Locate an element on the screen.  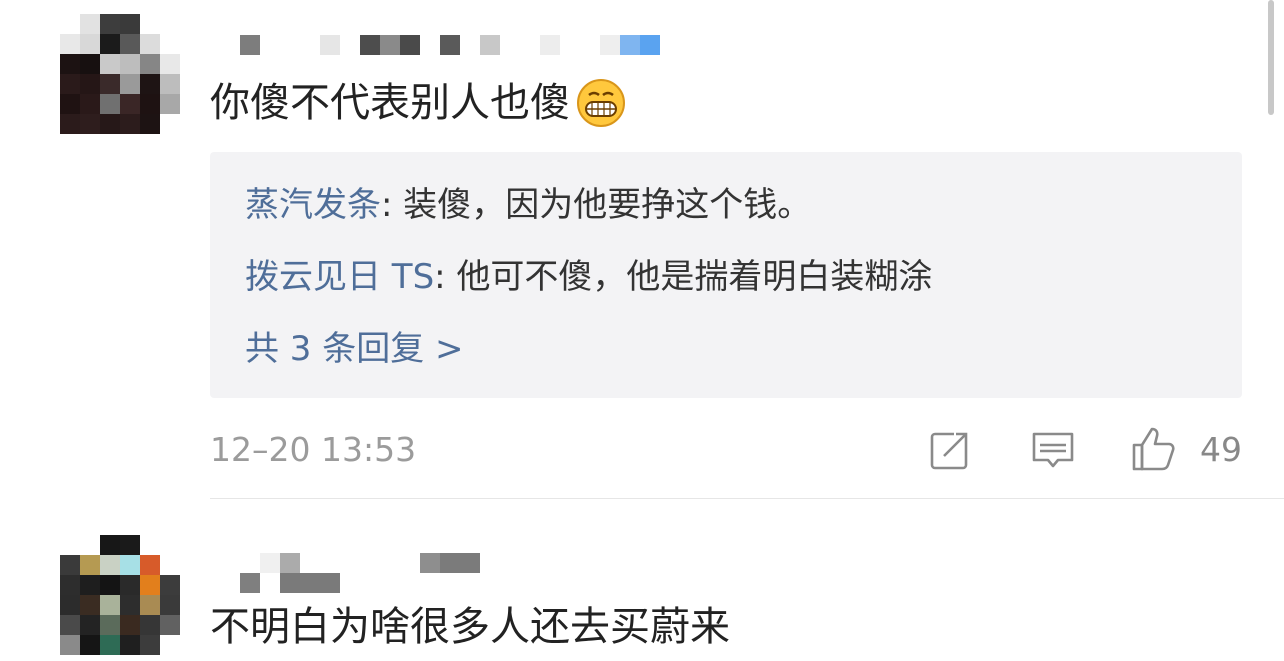
comment-text-content: 不明白为啥很多人还去买蔚来 is located at coordinates (470, 627).